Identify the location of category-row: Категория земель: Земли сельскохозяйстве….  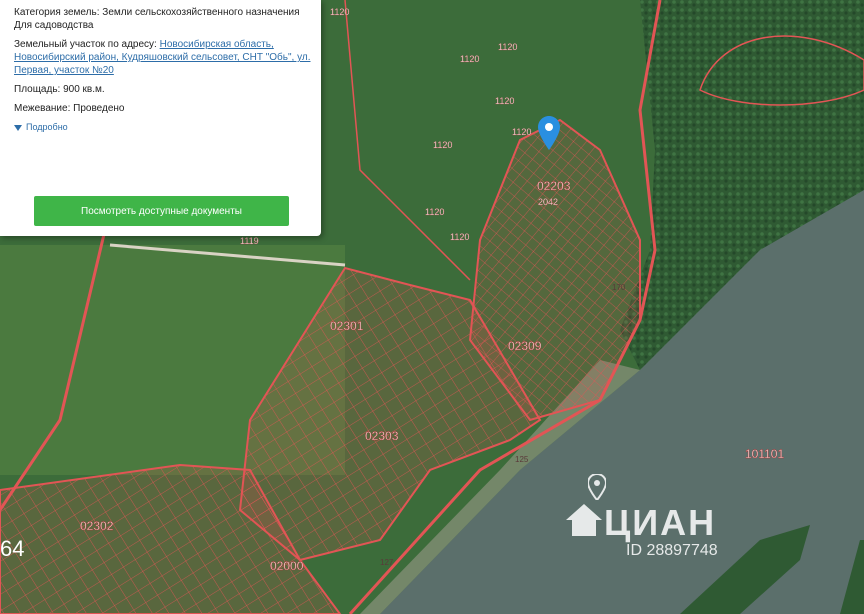
(162, 19).